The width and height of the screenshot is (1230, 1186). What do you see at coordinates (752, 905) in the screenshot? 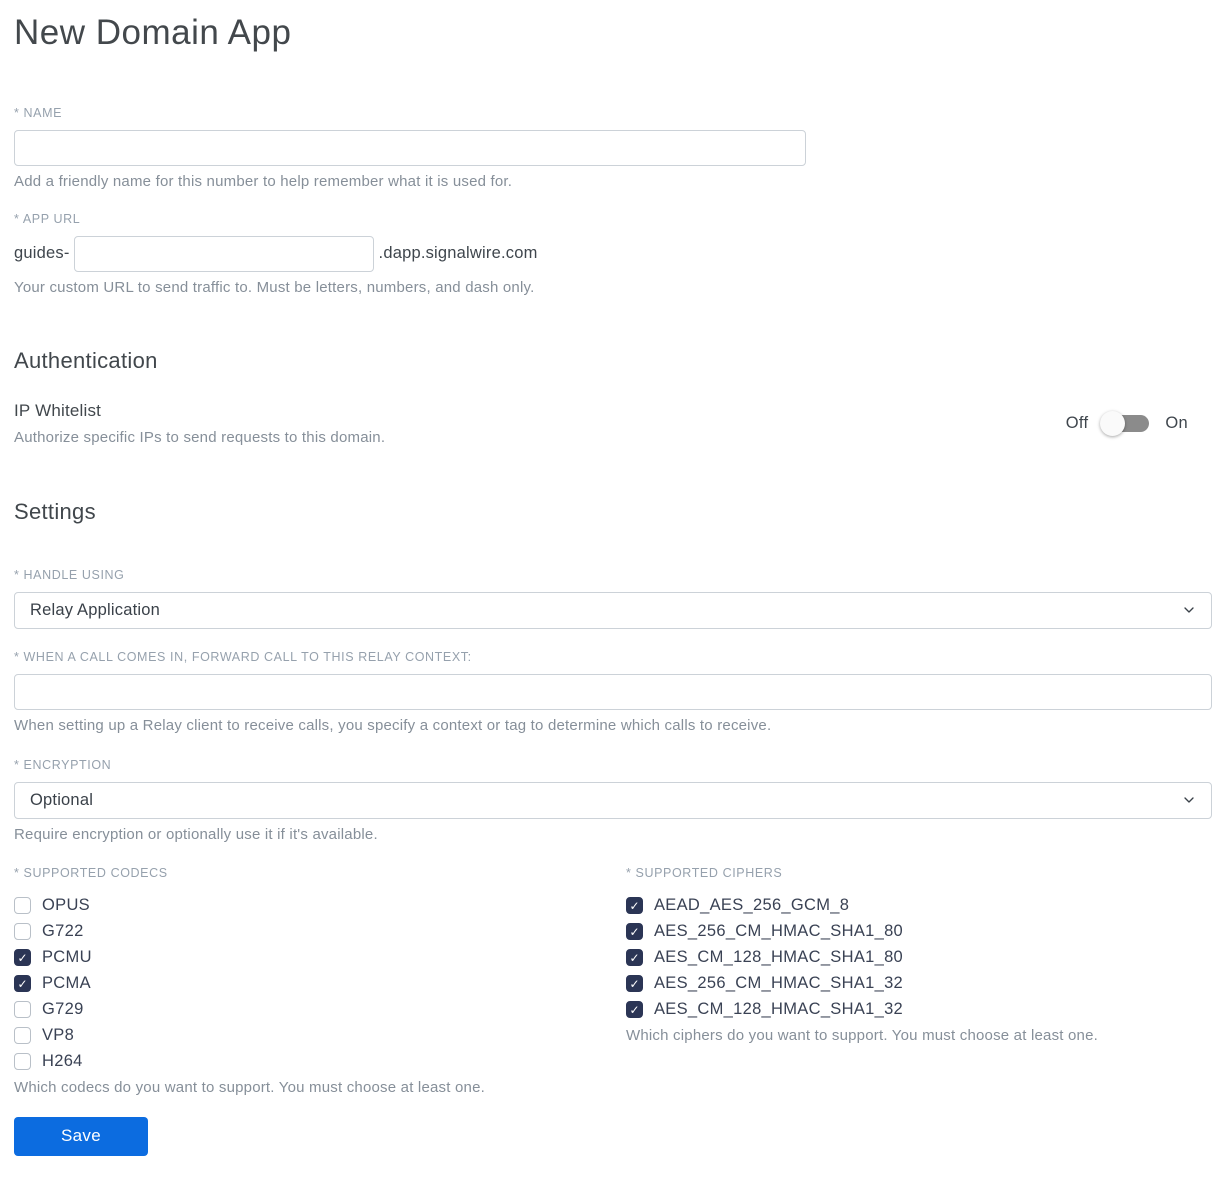
I see `cipher-option-label: AEAD_AES_256_GCM_8` at bounding box center [752, 905].